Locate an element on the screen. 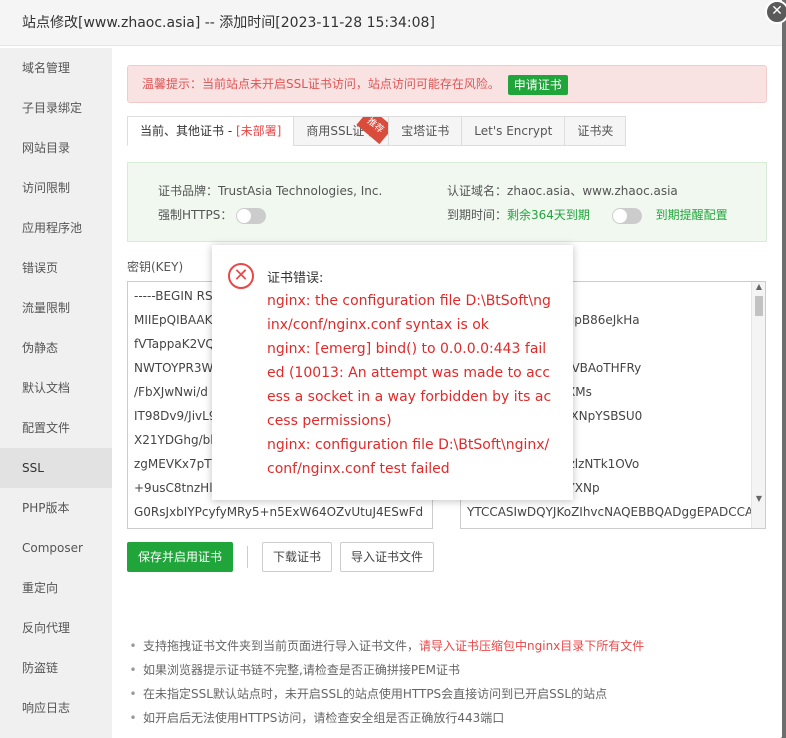 Image resolution: width=786 pixels, height=738 pixels. cert-brand: 证书品牌：TrustAsia Technologies, Inc. is located at coordinates (270, 190).